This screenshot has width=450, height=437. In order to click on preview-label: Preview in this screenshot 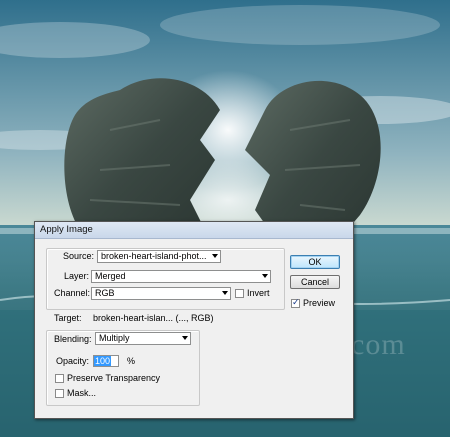, I will do `click(319, 303)`.